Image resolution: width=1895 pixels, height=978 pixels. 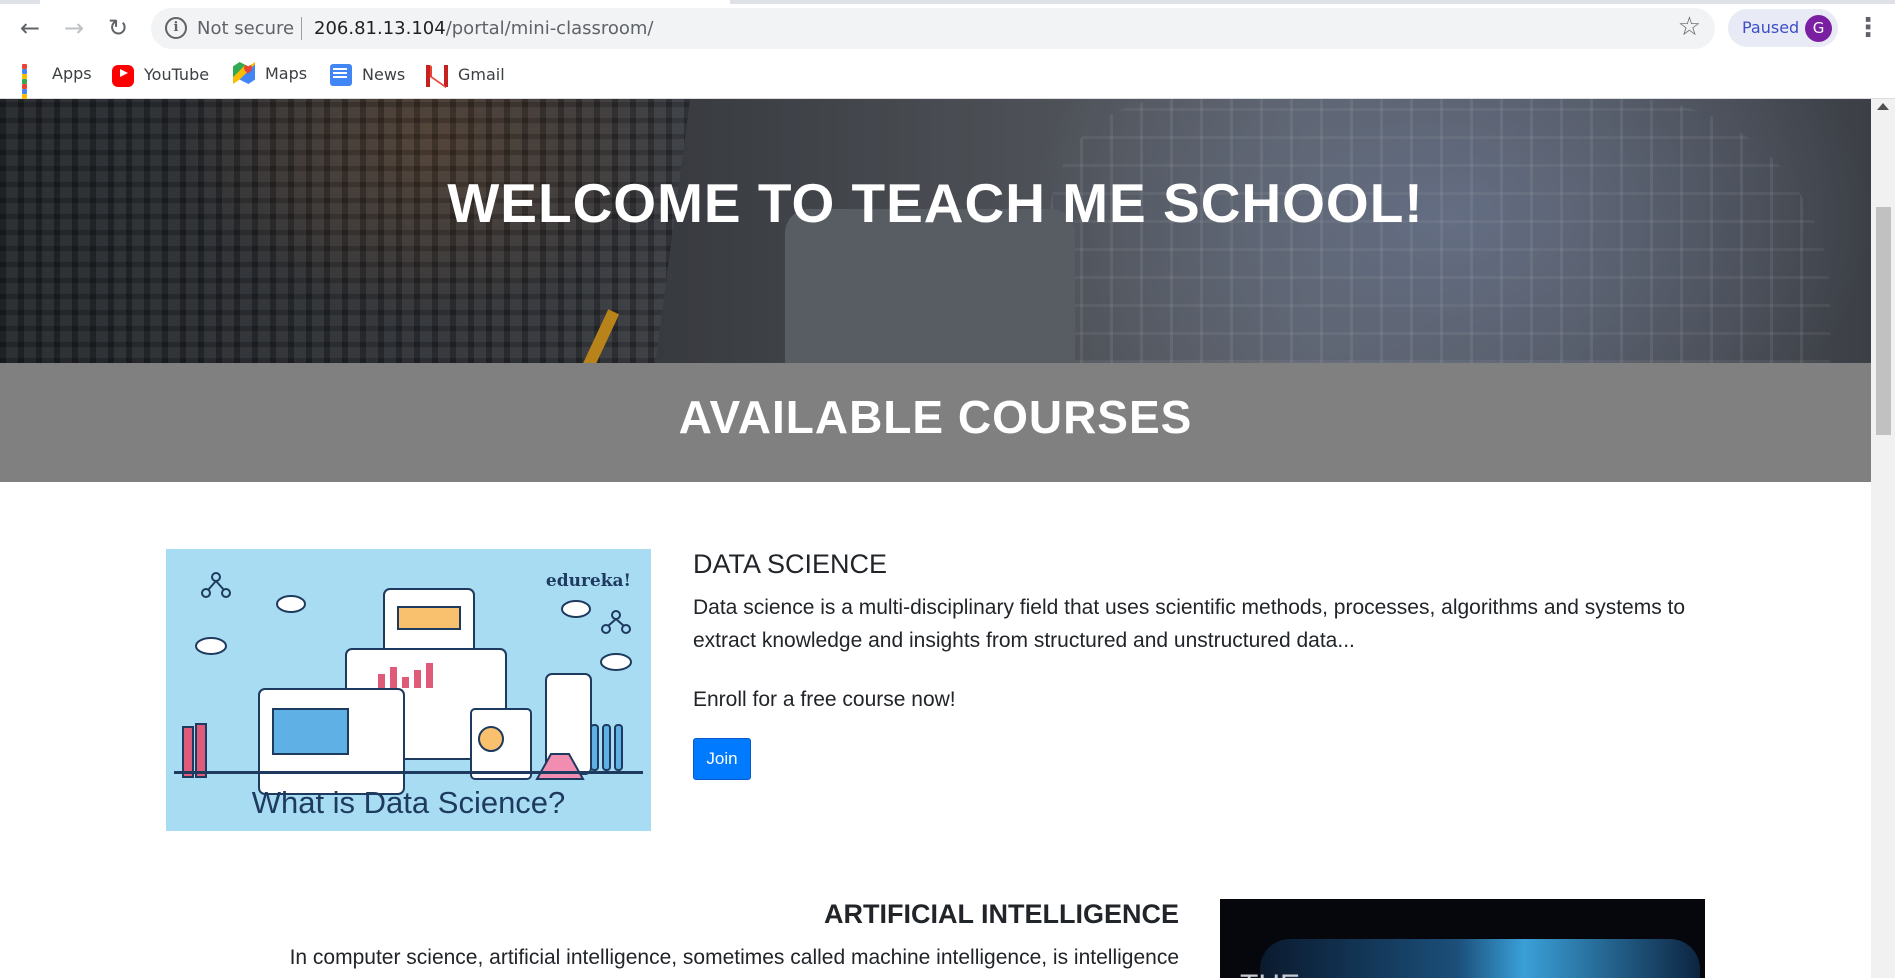 What do you see at coordinates (1883, 106) in the screenshot?
I see `scroll-up-arrow-icon` at bounding box center [1883, 106].